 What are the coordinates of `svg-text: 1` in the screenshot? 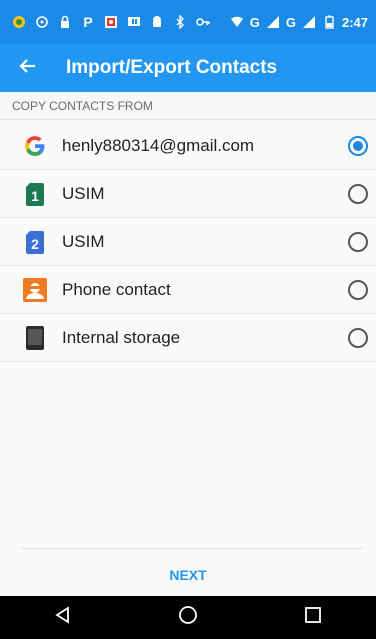 It's located at (35, 196).